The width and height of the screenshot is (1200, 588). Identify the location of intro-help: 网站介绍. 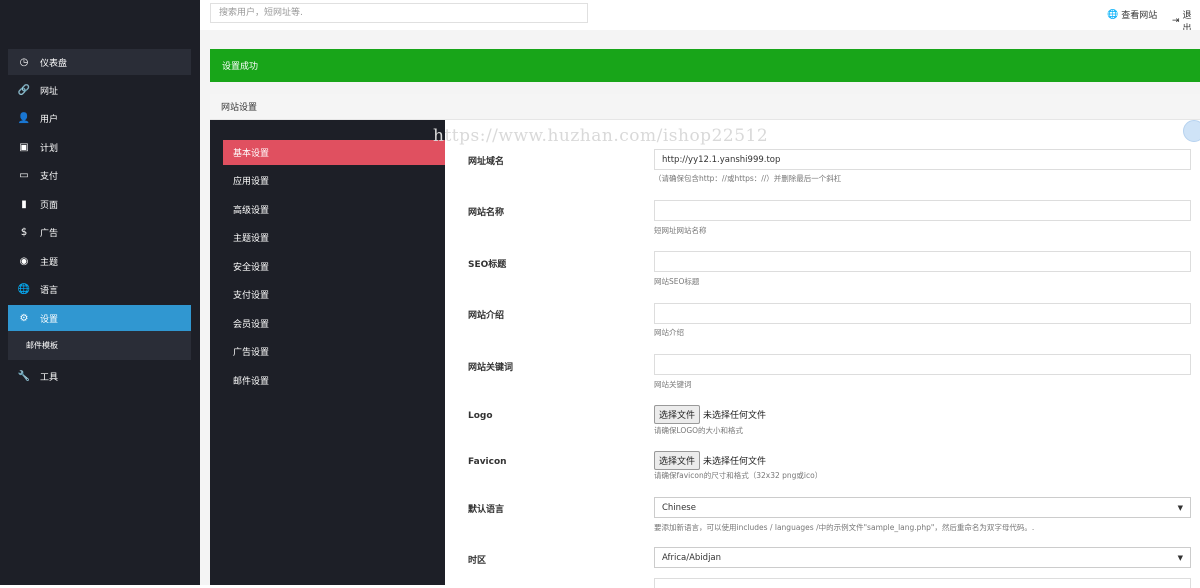
(669, 332).